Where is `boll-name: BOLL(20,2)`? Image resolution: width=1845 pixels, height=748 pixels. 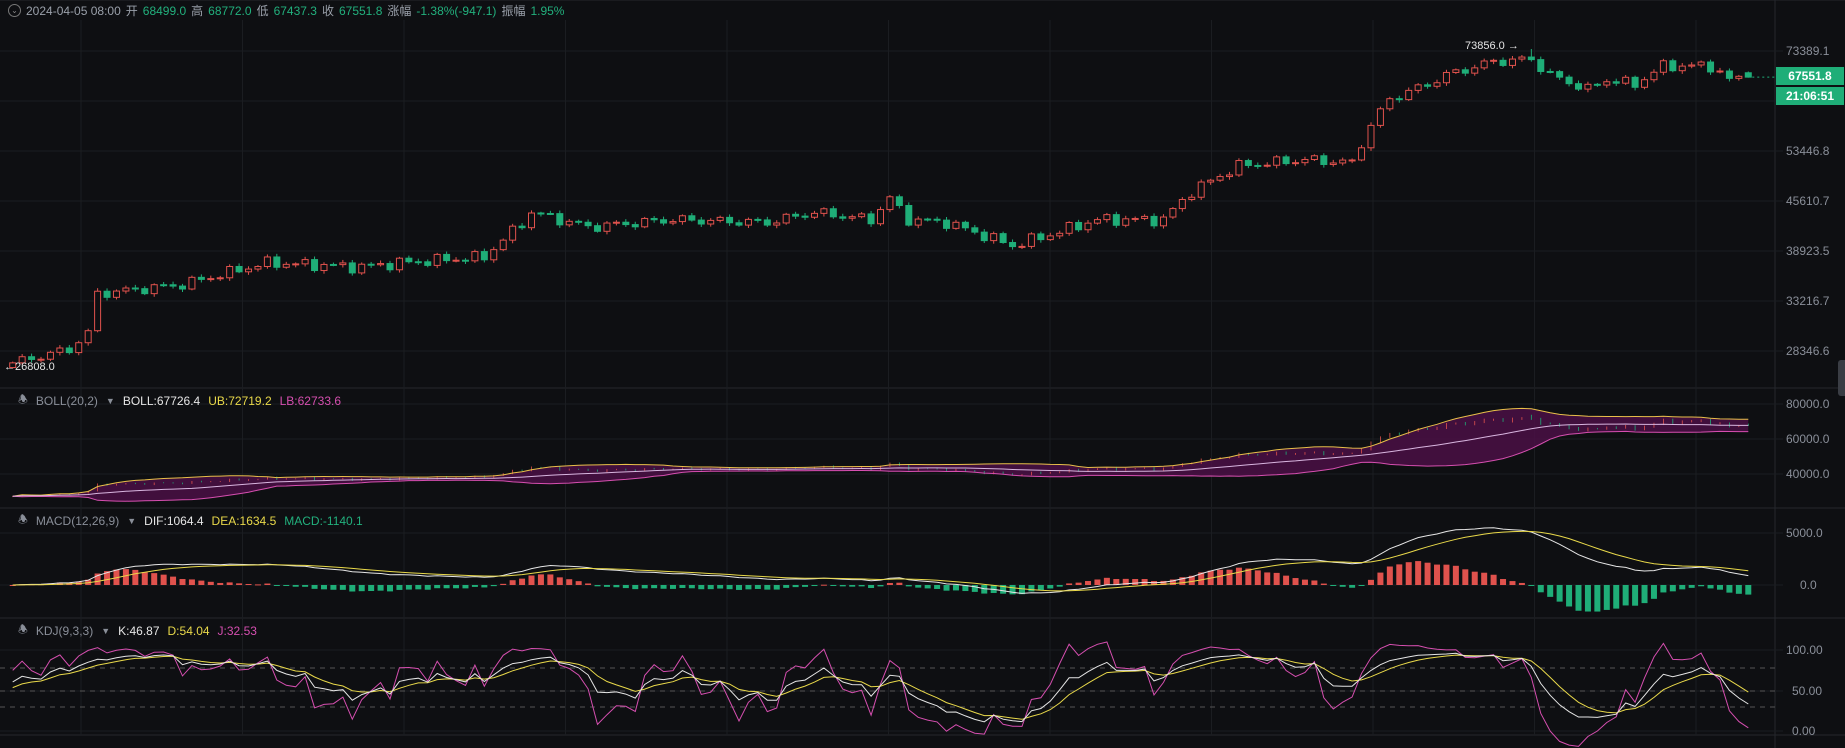
boll-name: BOLL(20,2) is located at coordinates (67, 401).